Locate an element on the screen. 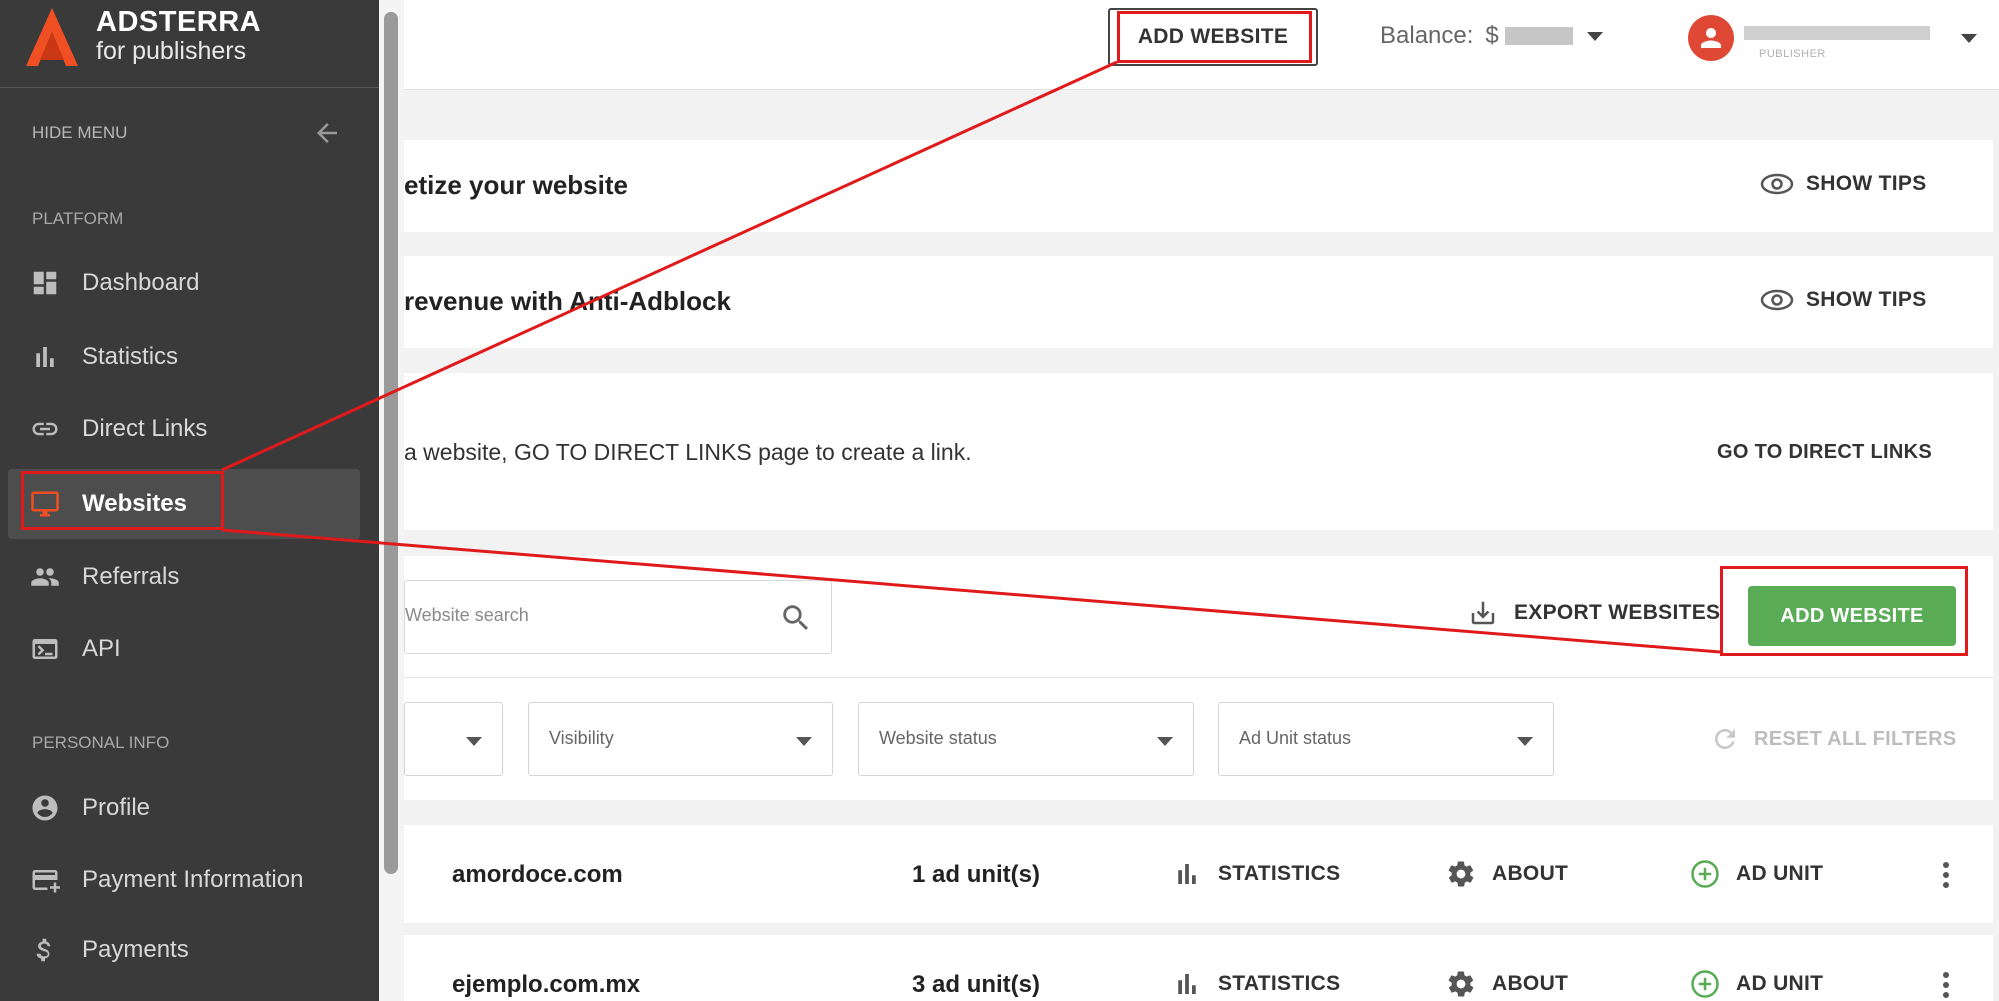 The height and width of the screenshot is (1001, 1999). hide-menu-label: HIDE MENU is located at coordinates (80, 132).